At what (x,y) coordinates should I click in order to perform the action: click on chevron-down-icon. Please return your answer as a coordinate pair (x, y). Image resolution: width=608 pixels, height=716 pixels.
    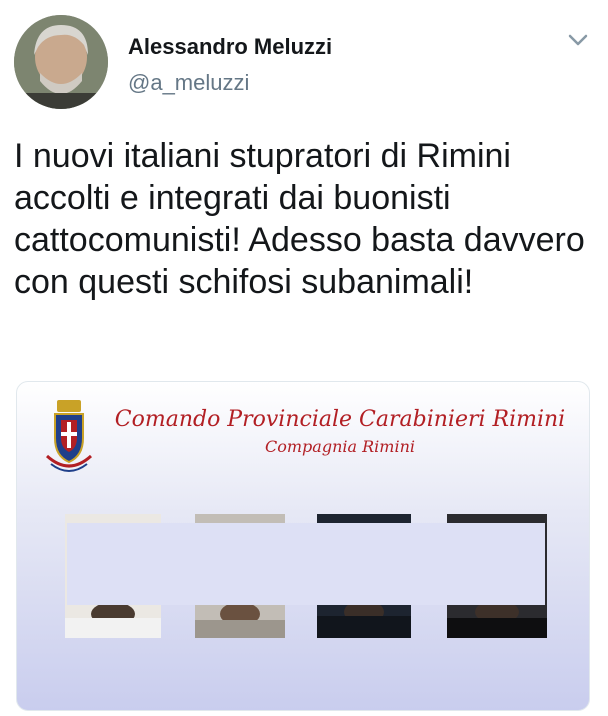
    Looking at the image, I should click on (578, 40).